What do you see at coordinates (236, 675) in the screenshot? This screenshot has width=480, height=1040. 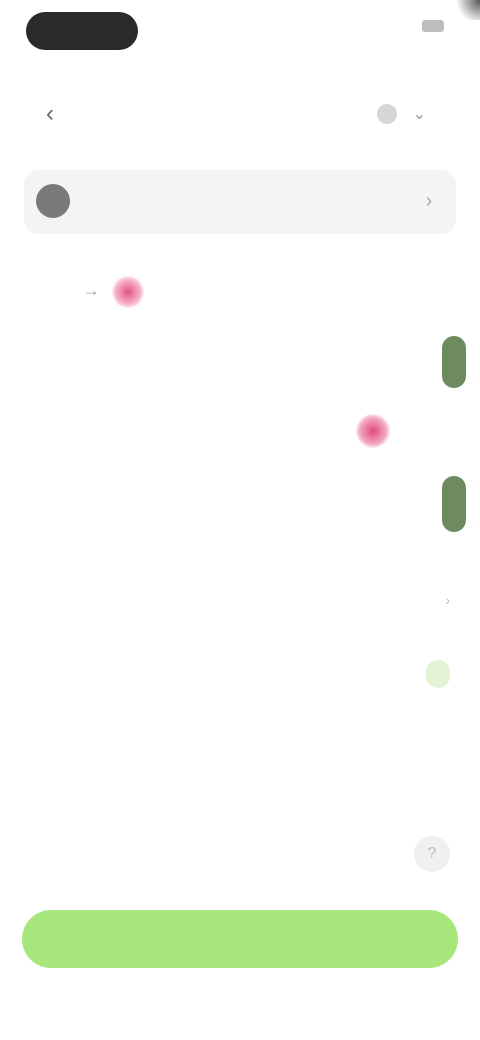 I see `detail-row-speed` at bounding box center [236, 675].